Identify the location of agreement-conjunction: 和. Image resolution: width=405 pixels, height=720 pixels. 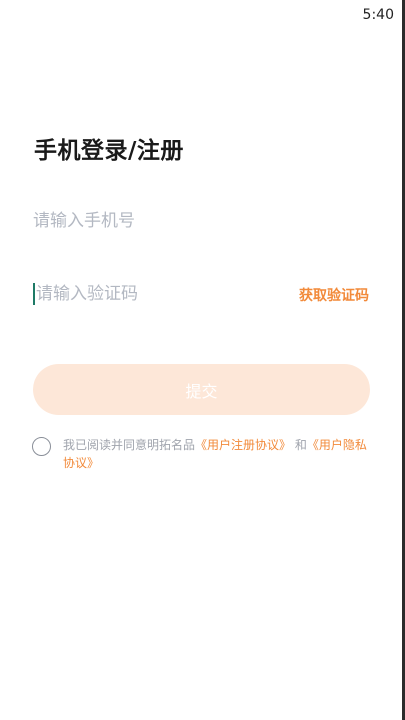
(300, 445).